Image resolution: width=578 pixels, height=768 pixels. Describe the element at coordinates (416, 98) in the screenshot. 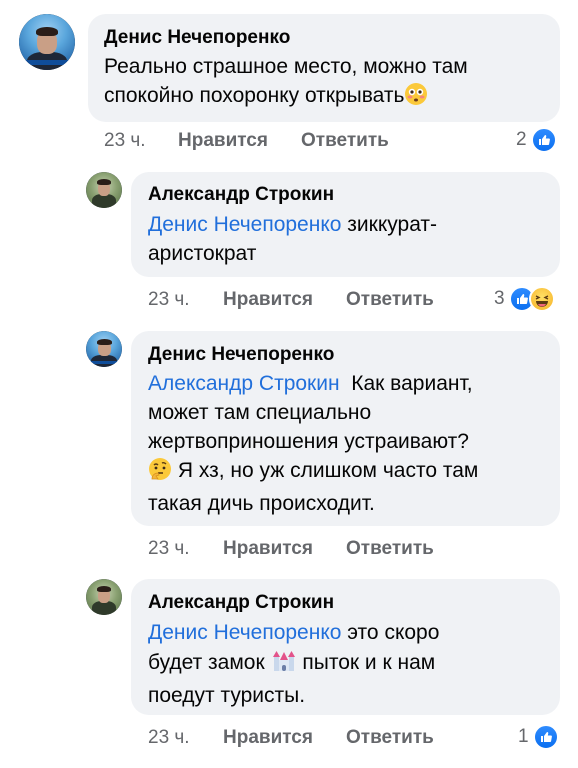

I see `flushed-face-icon` at that location.